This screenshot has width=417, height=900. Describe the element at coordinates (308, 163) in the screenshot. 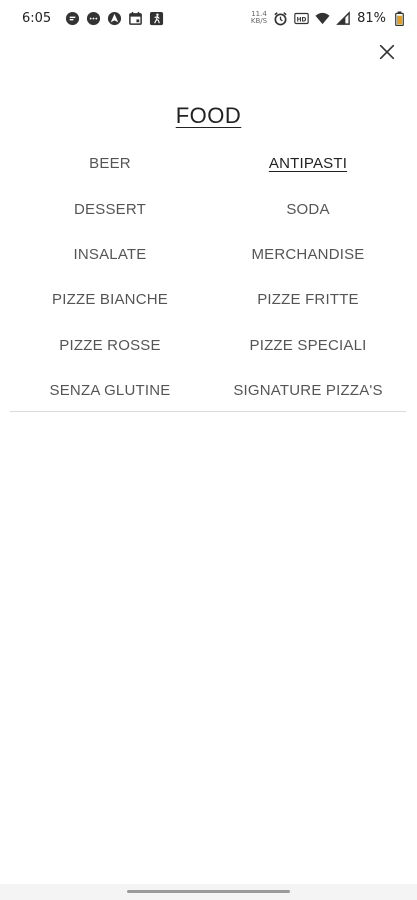

I see `category-item-antipasti: ANTIPASTI` at that location.